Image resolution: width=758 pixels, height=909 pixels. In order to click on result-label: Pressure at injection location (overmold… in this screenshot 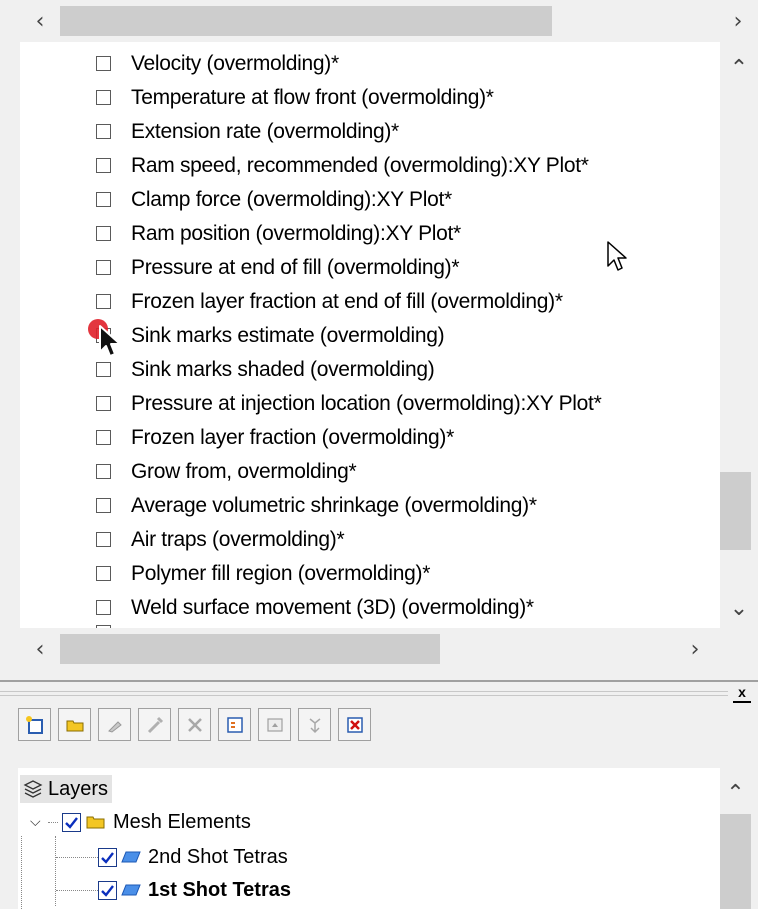, I will do `click(366, 403)`.